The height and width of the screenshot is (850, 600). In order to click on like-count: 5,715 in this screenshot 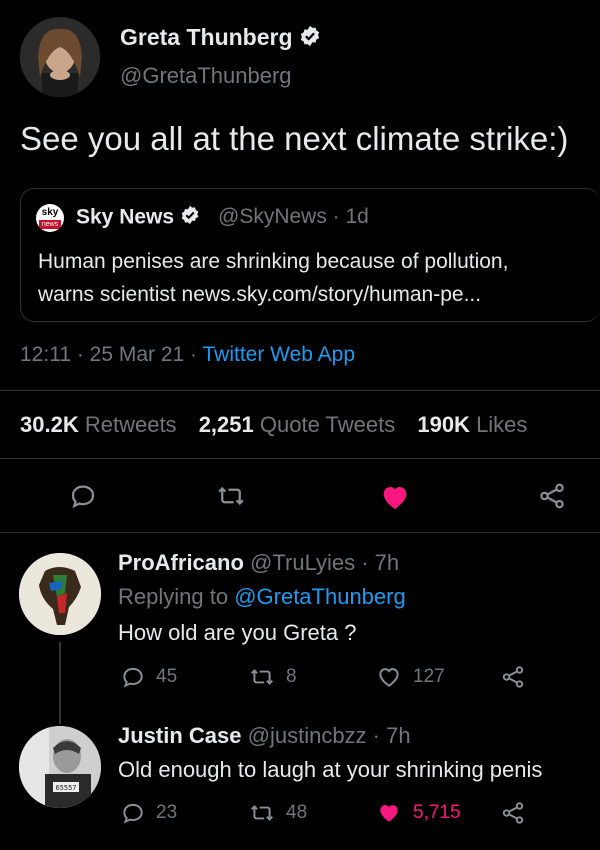, I will do `click(437, 812)`.